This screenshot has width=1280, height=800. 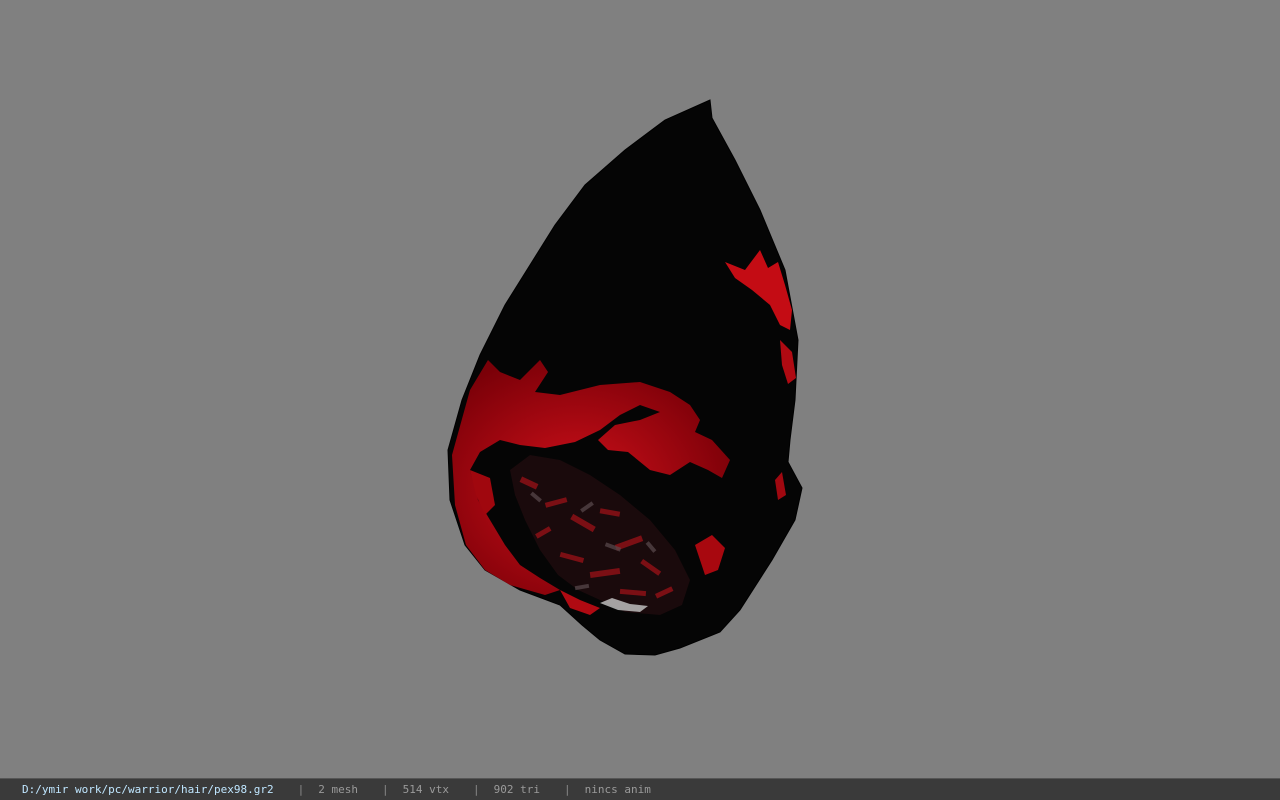 What do you see at coordinates (617, 789) in the screenshot?
I see `animation-status: nincs anim` at bounding box center [617, 789].